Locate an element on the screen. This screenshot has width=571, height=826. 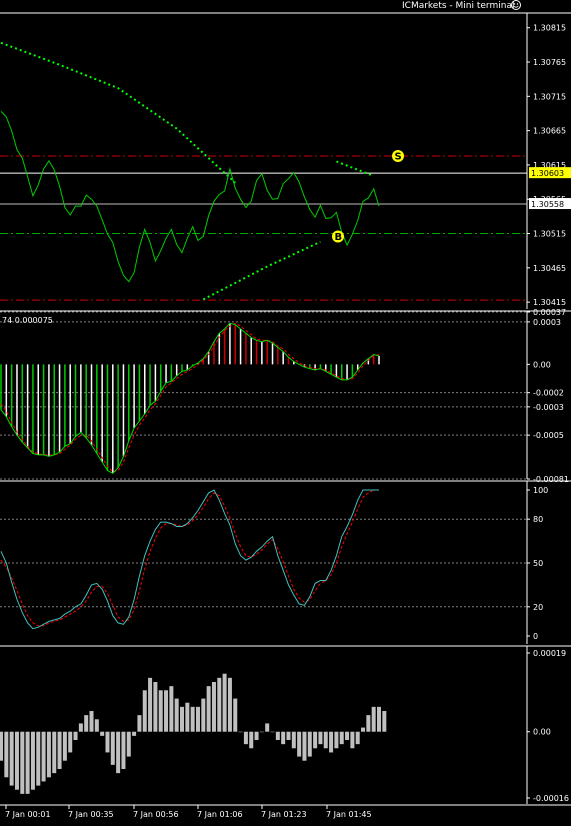
osc1-tick-label: 0.0003 is located at coordinates (547, 322).